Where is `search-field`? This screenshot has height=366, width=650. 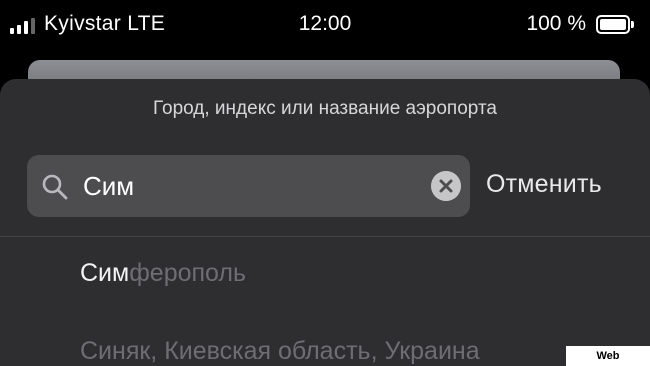
search-field is located at coordinates (248, 186).